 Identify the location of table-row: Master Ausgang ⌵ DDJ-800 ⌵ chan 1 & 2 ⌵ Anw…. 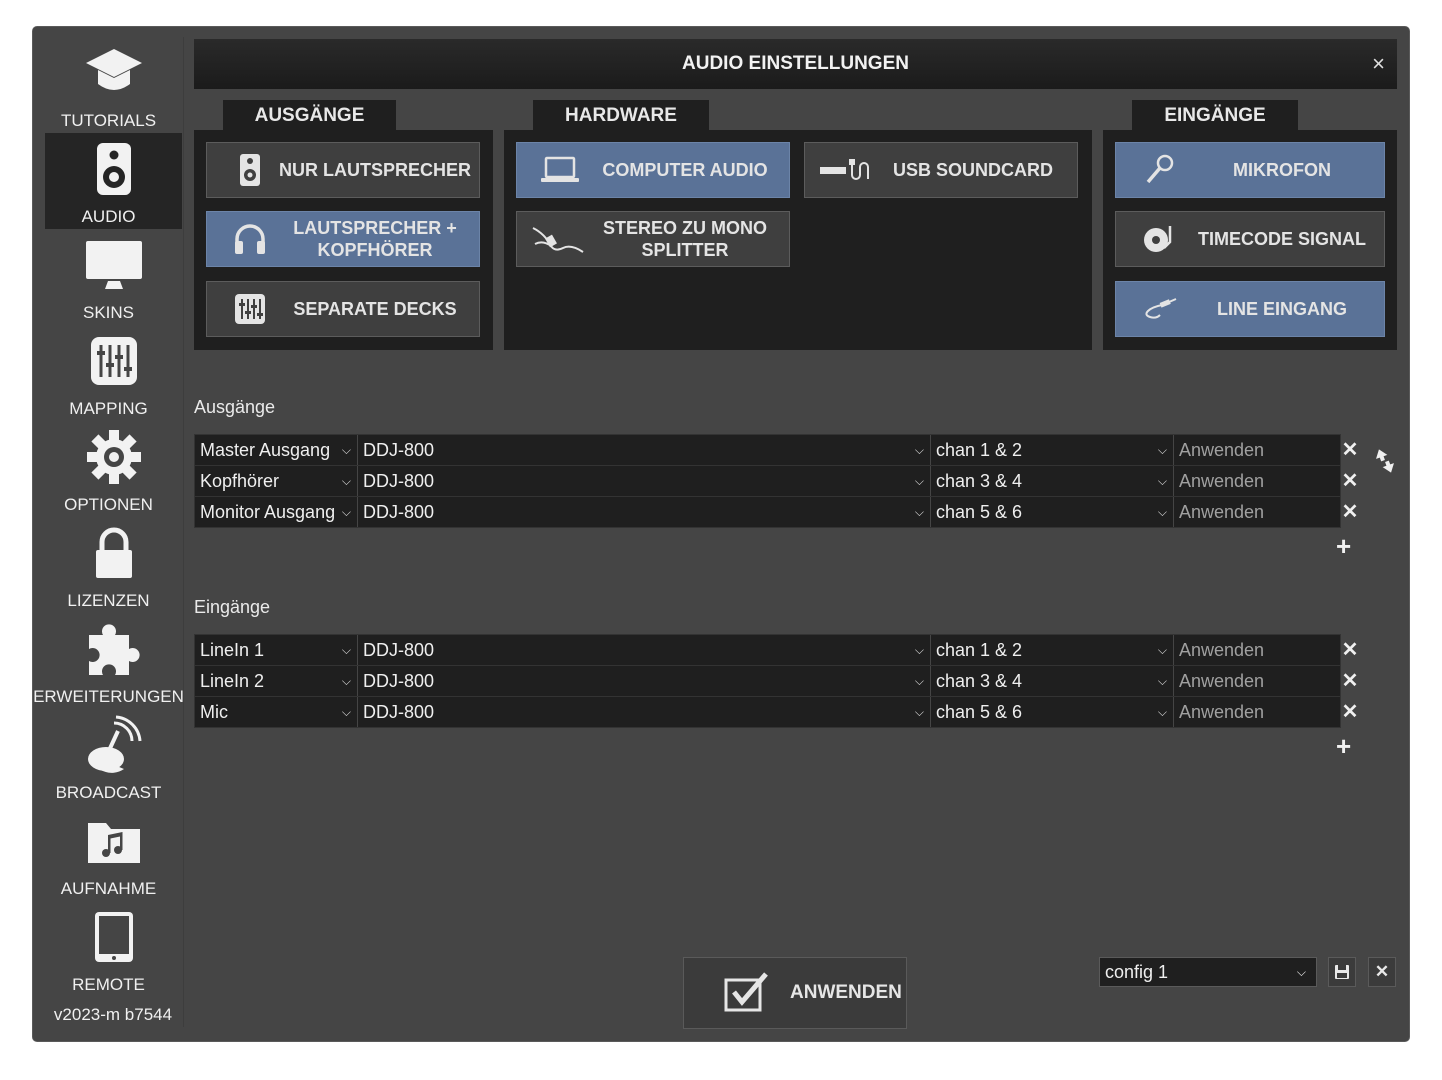
(776, 449).